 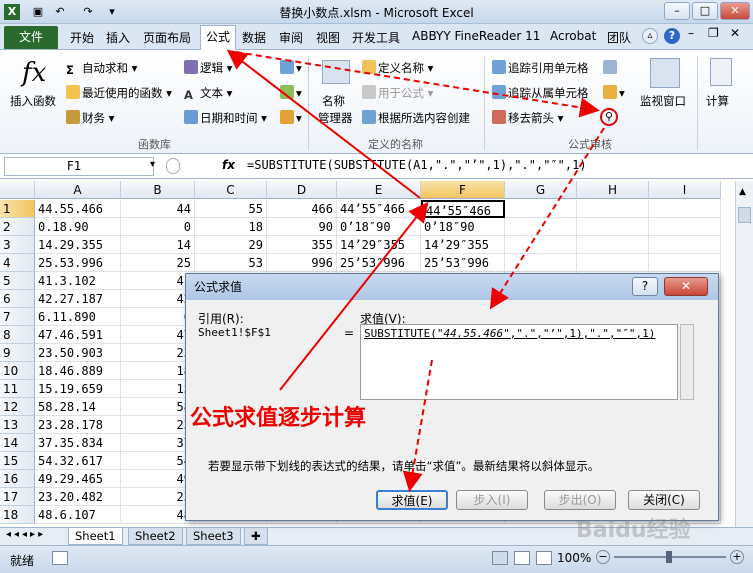 What do you see at coordinates (354, 296) in the screenshot?
I see `arrow-to-cell-f1` at bounding box center [354, 296].